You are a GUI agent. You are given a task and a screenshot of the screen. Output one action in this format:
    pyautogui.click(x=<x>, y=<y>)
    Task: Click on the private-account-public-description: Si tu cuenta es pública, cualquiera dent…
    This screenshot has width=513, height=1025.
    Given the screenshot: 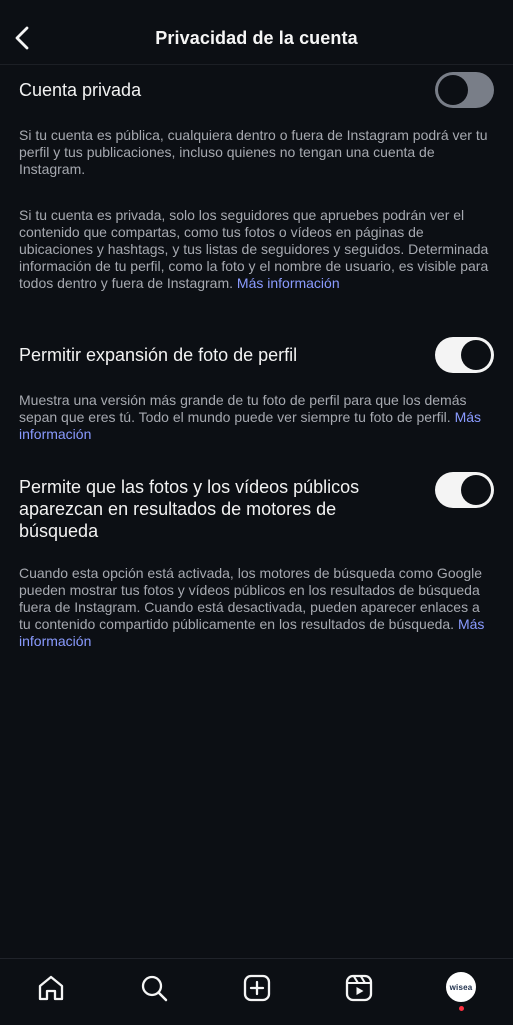 What is the action you would take?
    pyautogui.click(x=253, y=152)
    